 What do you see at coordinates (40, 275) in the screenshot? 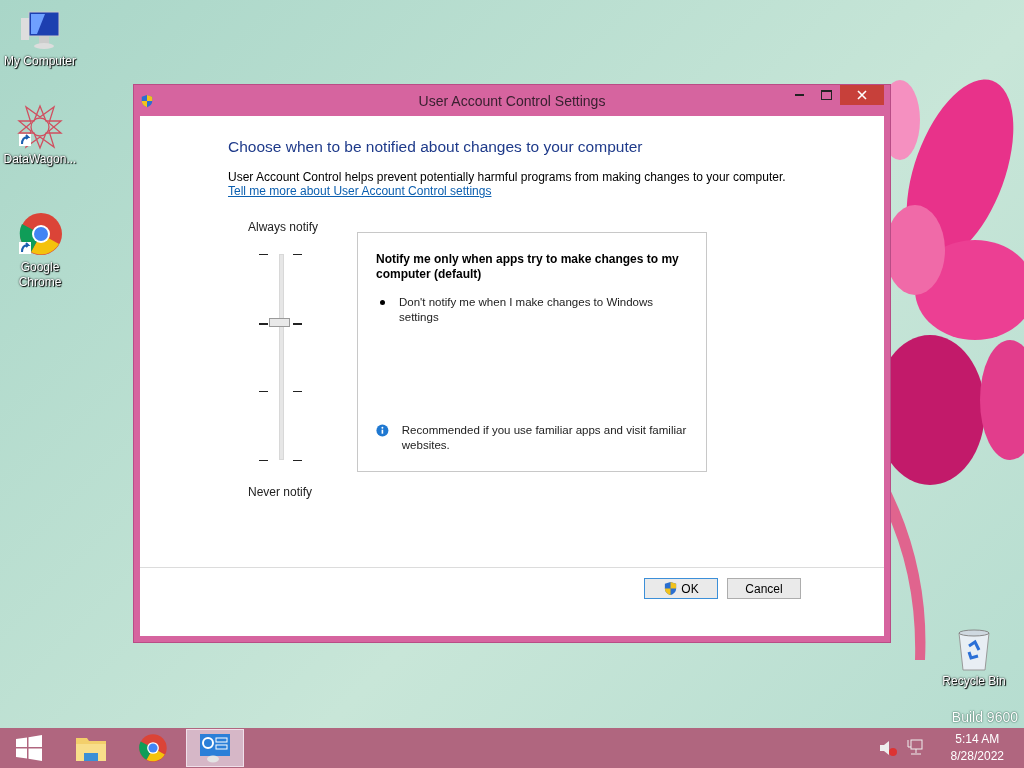
I see `icon-label: Google Chrome` at bounding box center [40, 275].